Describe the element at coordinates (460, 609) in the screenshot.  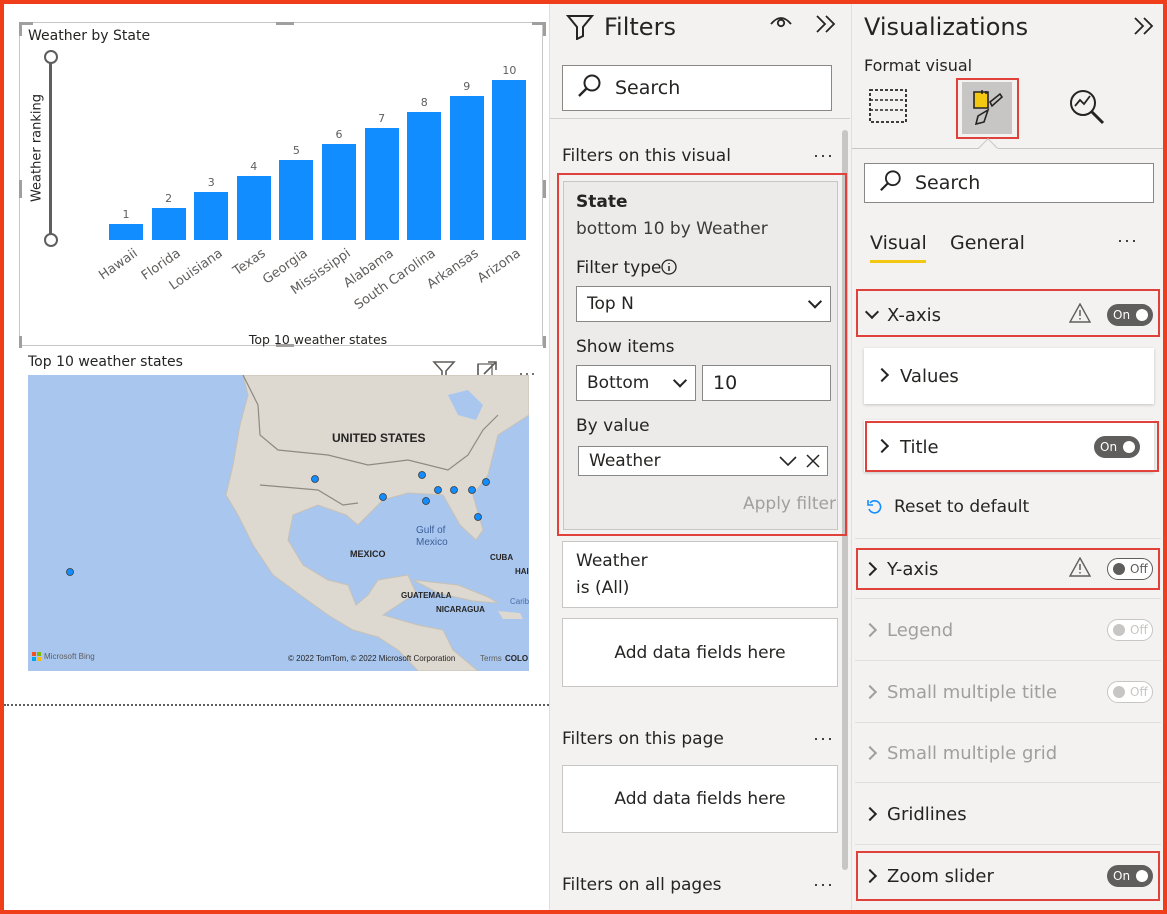
I see `map-label-nicaragua: NICARAGUA` at that location.